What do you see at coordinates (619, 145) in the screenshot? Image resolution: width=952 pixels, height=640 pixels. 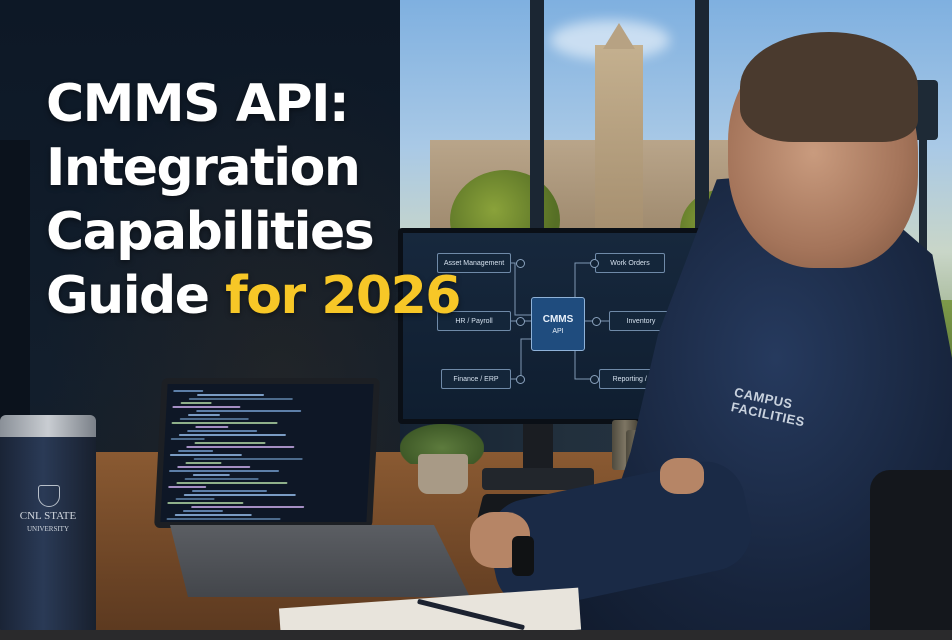 I see `clock-tower` at bounding box center [619, 145].